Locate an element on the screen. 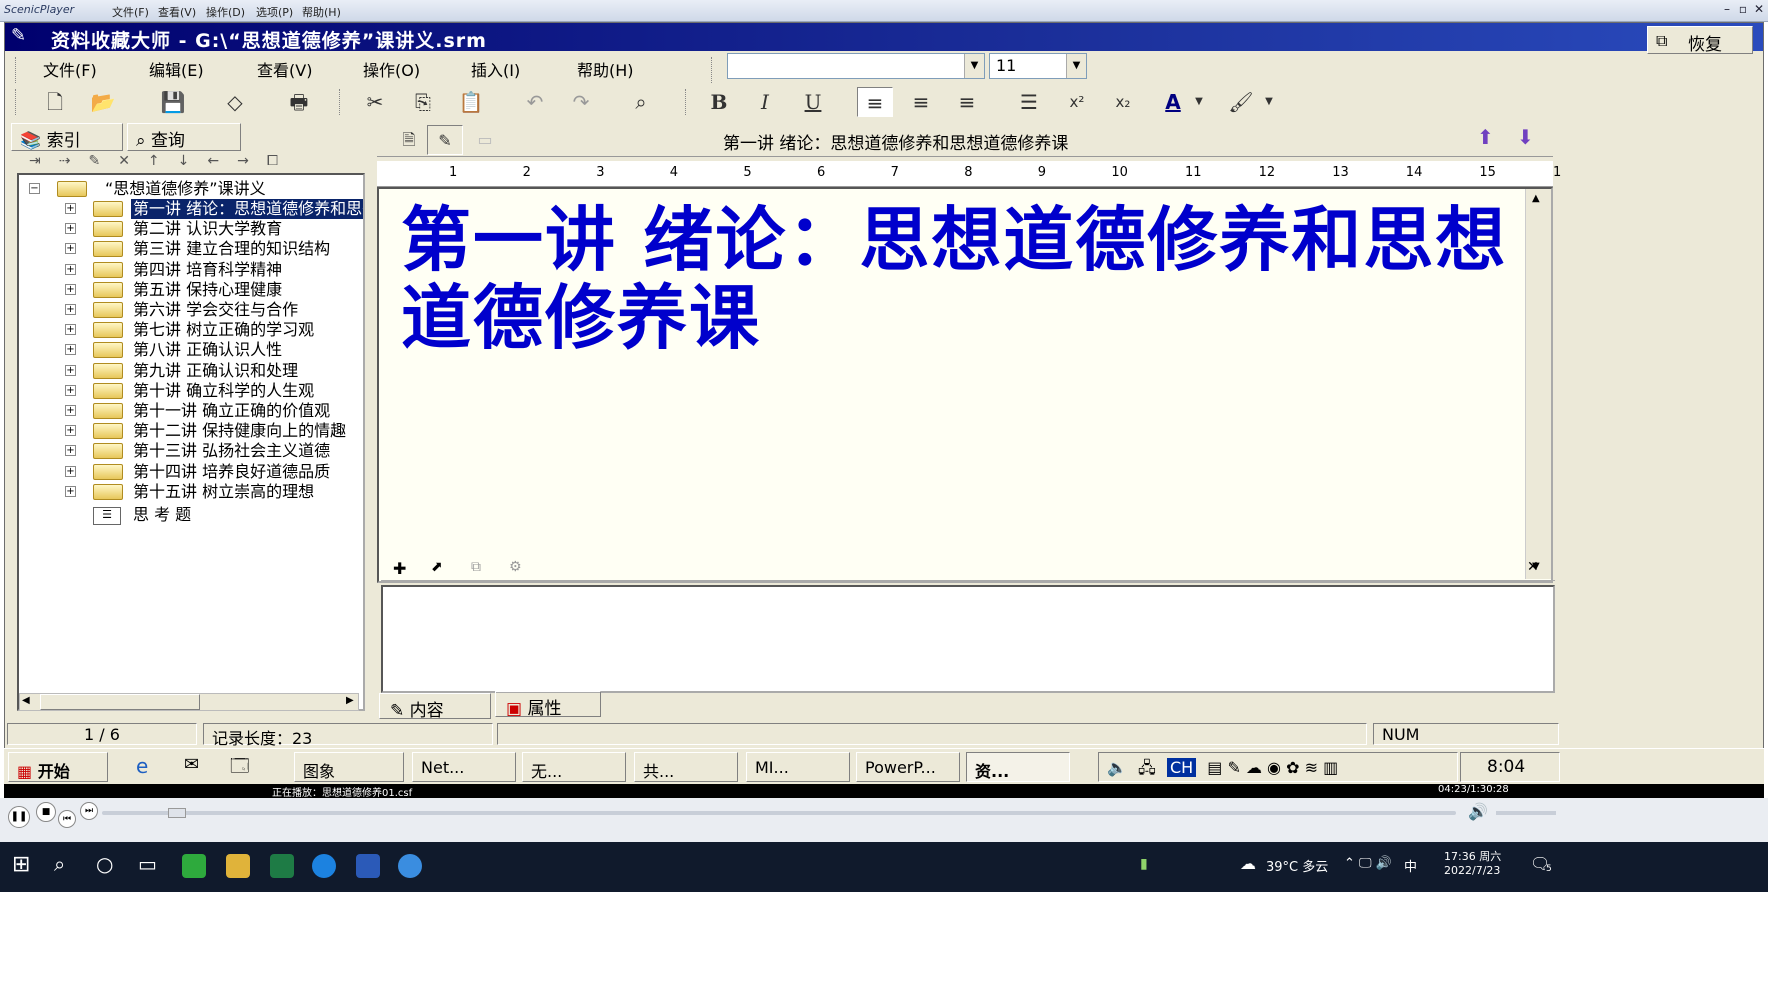 The image size is (1768, 992). volume-slider is located at coordinates (1526, 813).